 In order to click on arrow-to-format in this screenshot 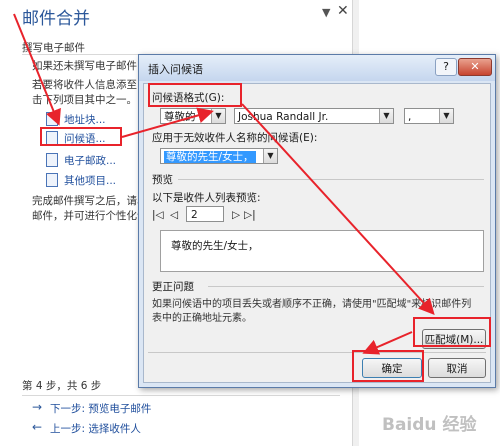, I will do `click(167, 122)`.